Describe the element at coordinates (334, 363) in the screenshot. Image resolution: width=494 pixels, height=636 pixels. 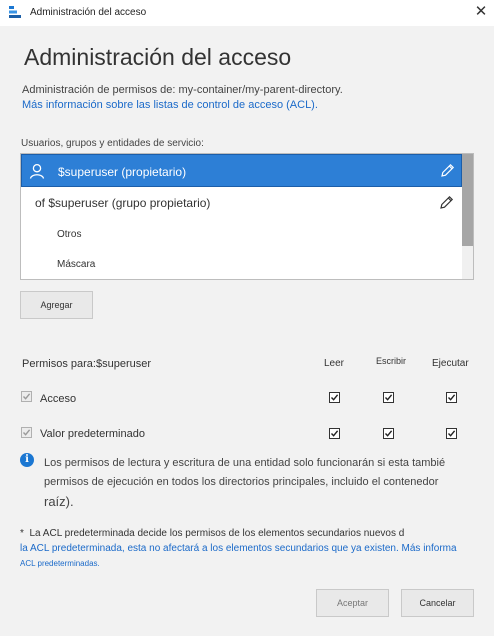
I see `column-read: Leer` at that location.